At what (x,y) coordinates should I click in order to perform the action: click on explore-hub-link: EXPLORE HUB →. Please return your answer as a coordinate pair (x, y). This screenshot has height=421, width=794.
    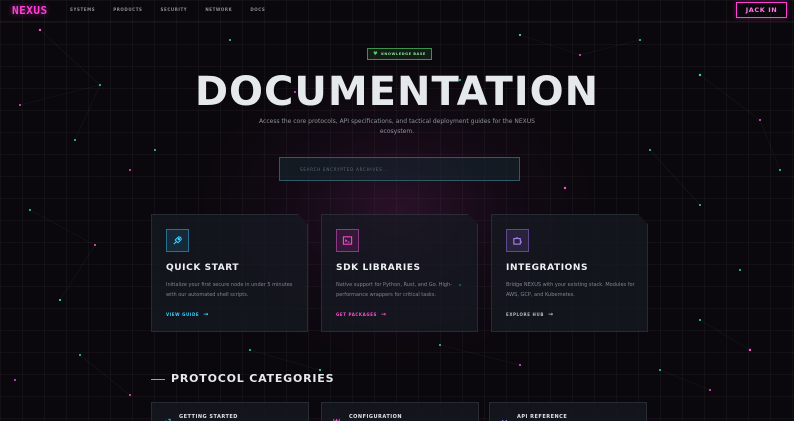
    Looking at the image, I should click on (530, 314).